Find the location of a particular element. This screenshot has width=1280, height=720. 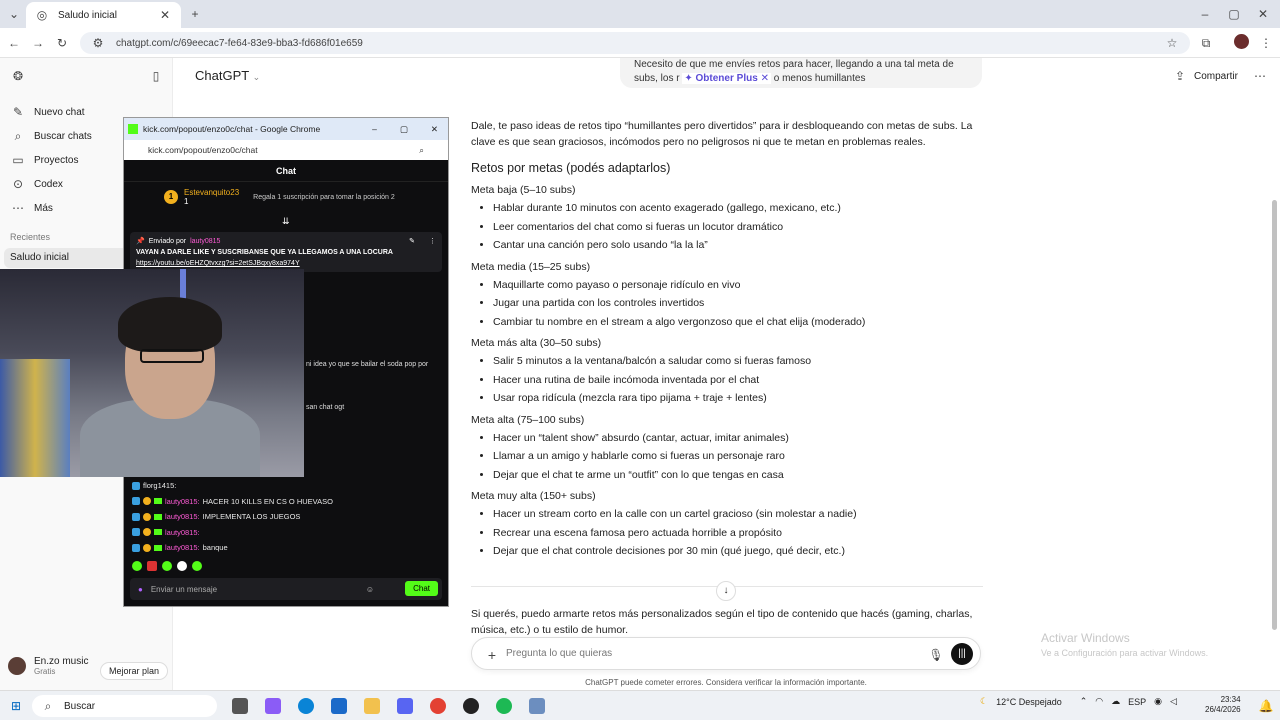

weather-text: 12°C Despejado is located at coordinates (1029, 702).